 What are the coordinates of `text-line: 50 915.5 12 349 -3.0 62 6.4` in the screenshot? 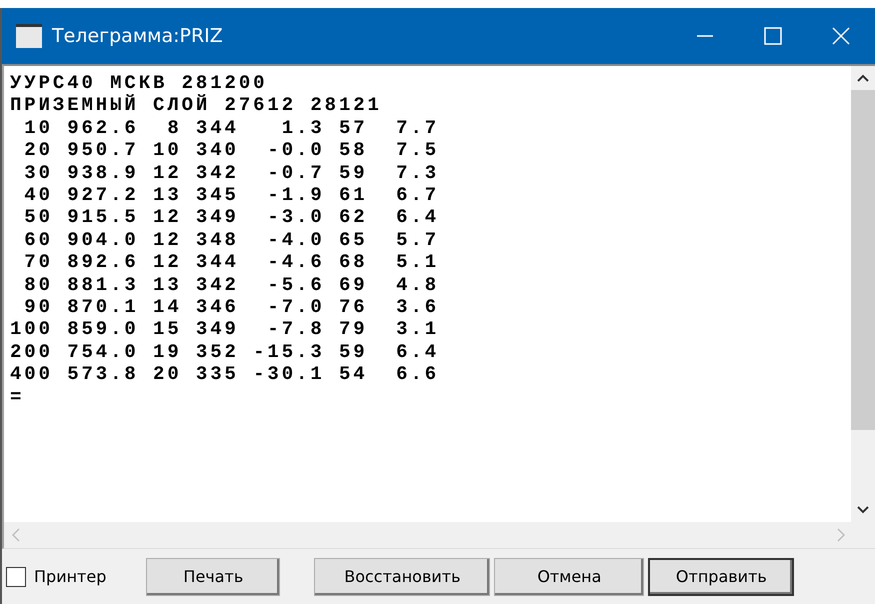 It's located at (231, 217).